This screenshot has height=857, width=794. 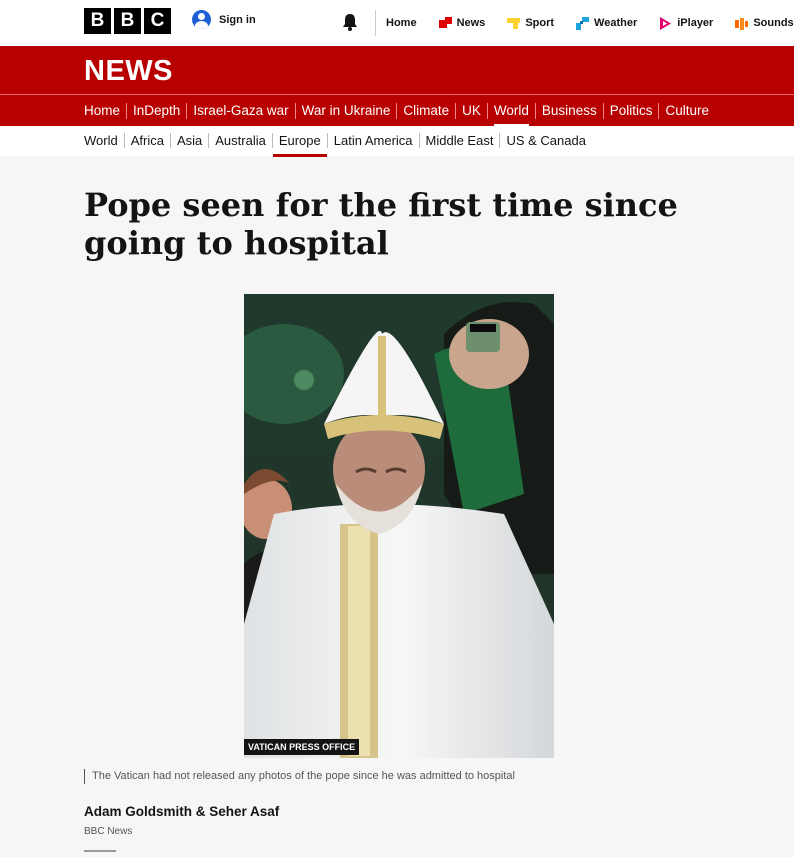 What do you see at coordinates (695, 23) in the screenshot?
I see `top-nav-iplayer-label: iPlayer` at bounding box center [695, 23].